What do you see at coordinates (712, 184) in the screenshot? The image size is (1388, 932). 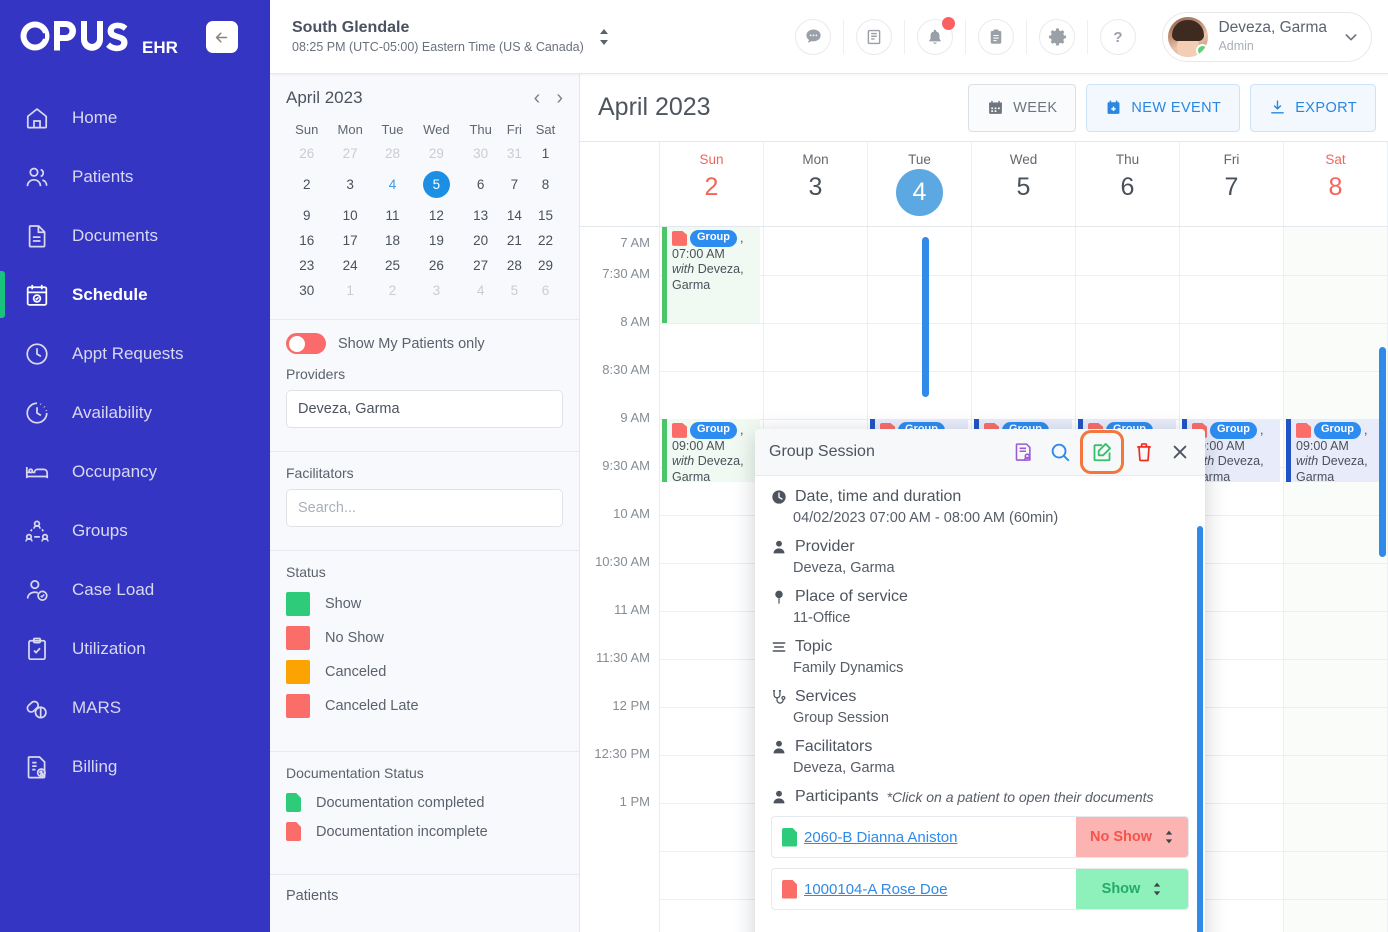 I see `day-header: Sun 2` at bounding box center [712, 184].